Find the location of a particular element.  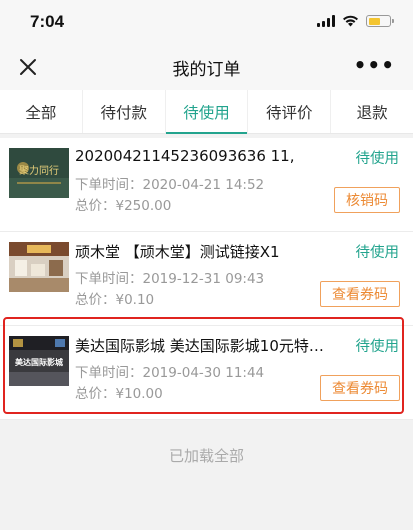

tab-pending-payment: 待付款 is located at coordinates (124, 111).